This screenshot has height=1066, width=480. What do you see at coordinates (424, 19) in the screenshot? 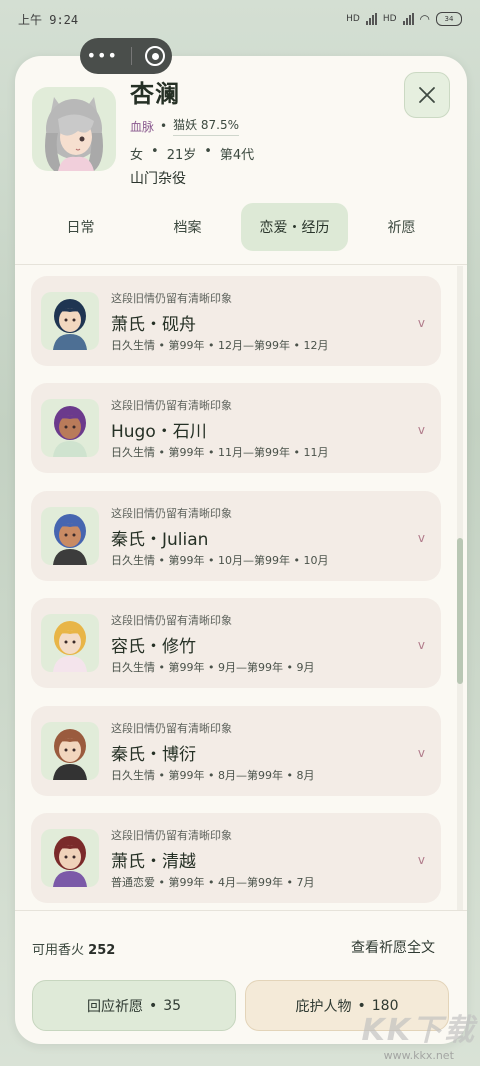
I see `wifi-icon: ◠` at bounding box center [424, 19].